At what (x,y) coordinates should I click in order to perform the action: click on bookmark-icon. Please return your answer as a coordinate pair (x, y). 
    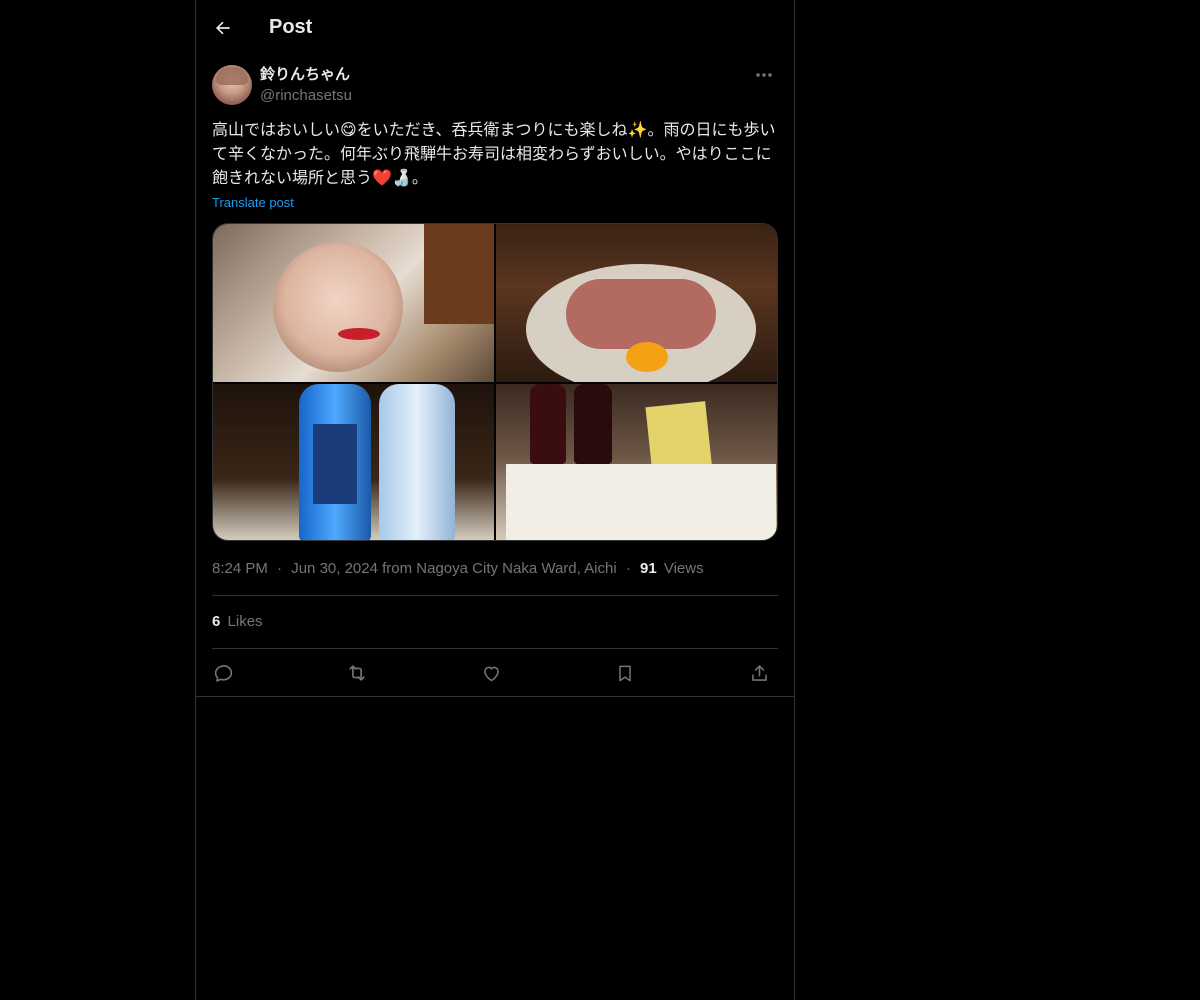
    Looking at the image, I should click on (625, 673).